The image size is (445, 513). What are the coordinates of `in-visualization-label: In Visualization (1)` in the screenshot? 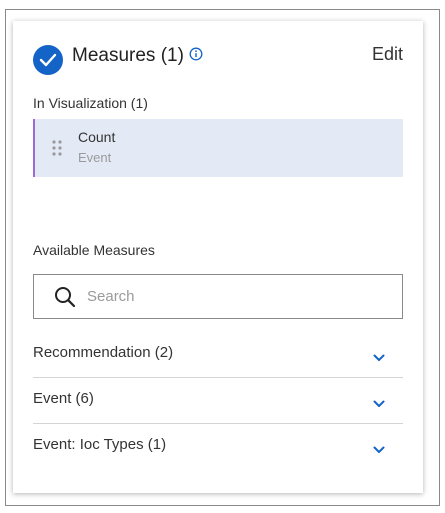 It's located at (90, 103).